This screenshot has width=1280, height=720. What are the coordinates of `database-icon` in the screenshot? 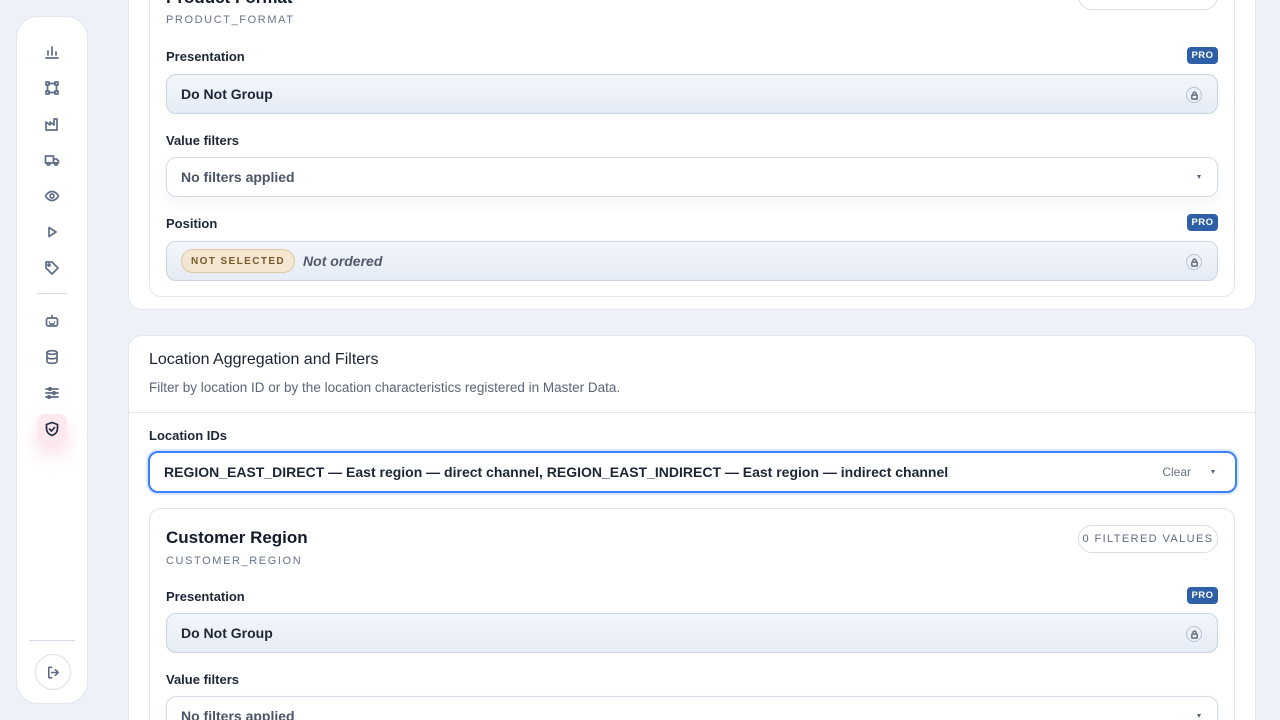 It's located at (52, 357).